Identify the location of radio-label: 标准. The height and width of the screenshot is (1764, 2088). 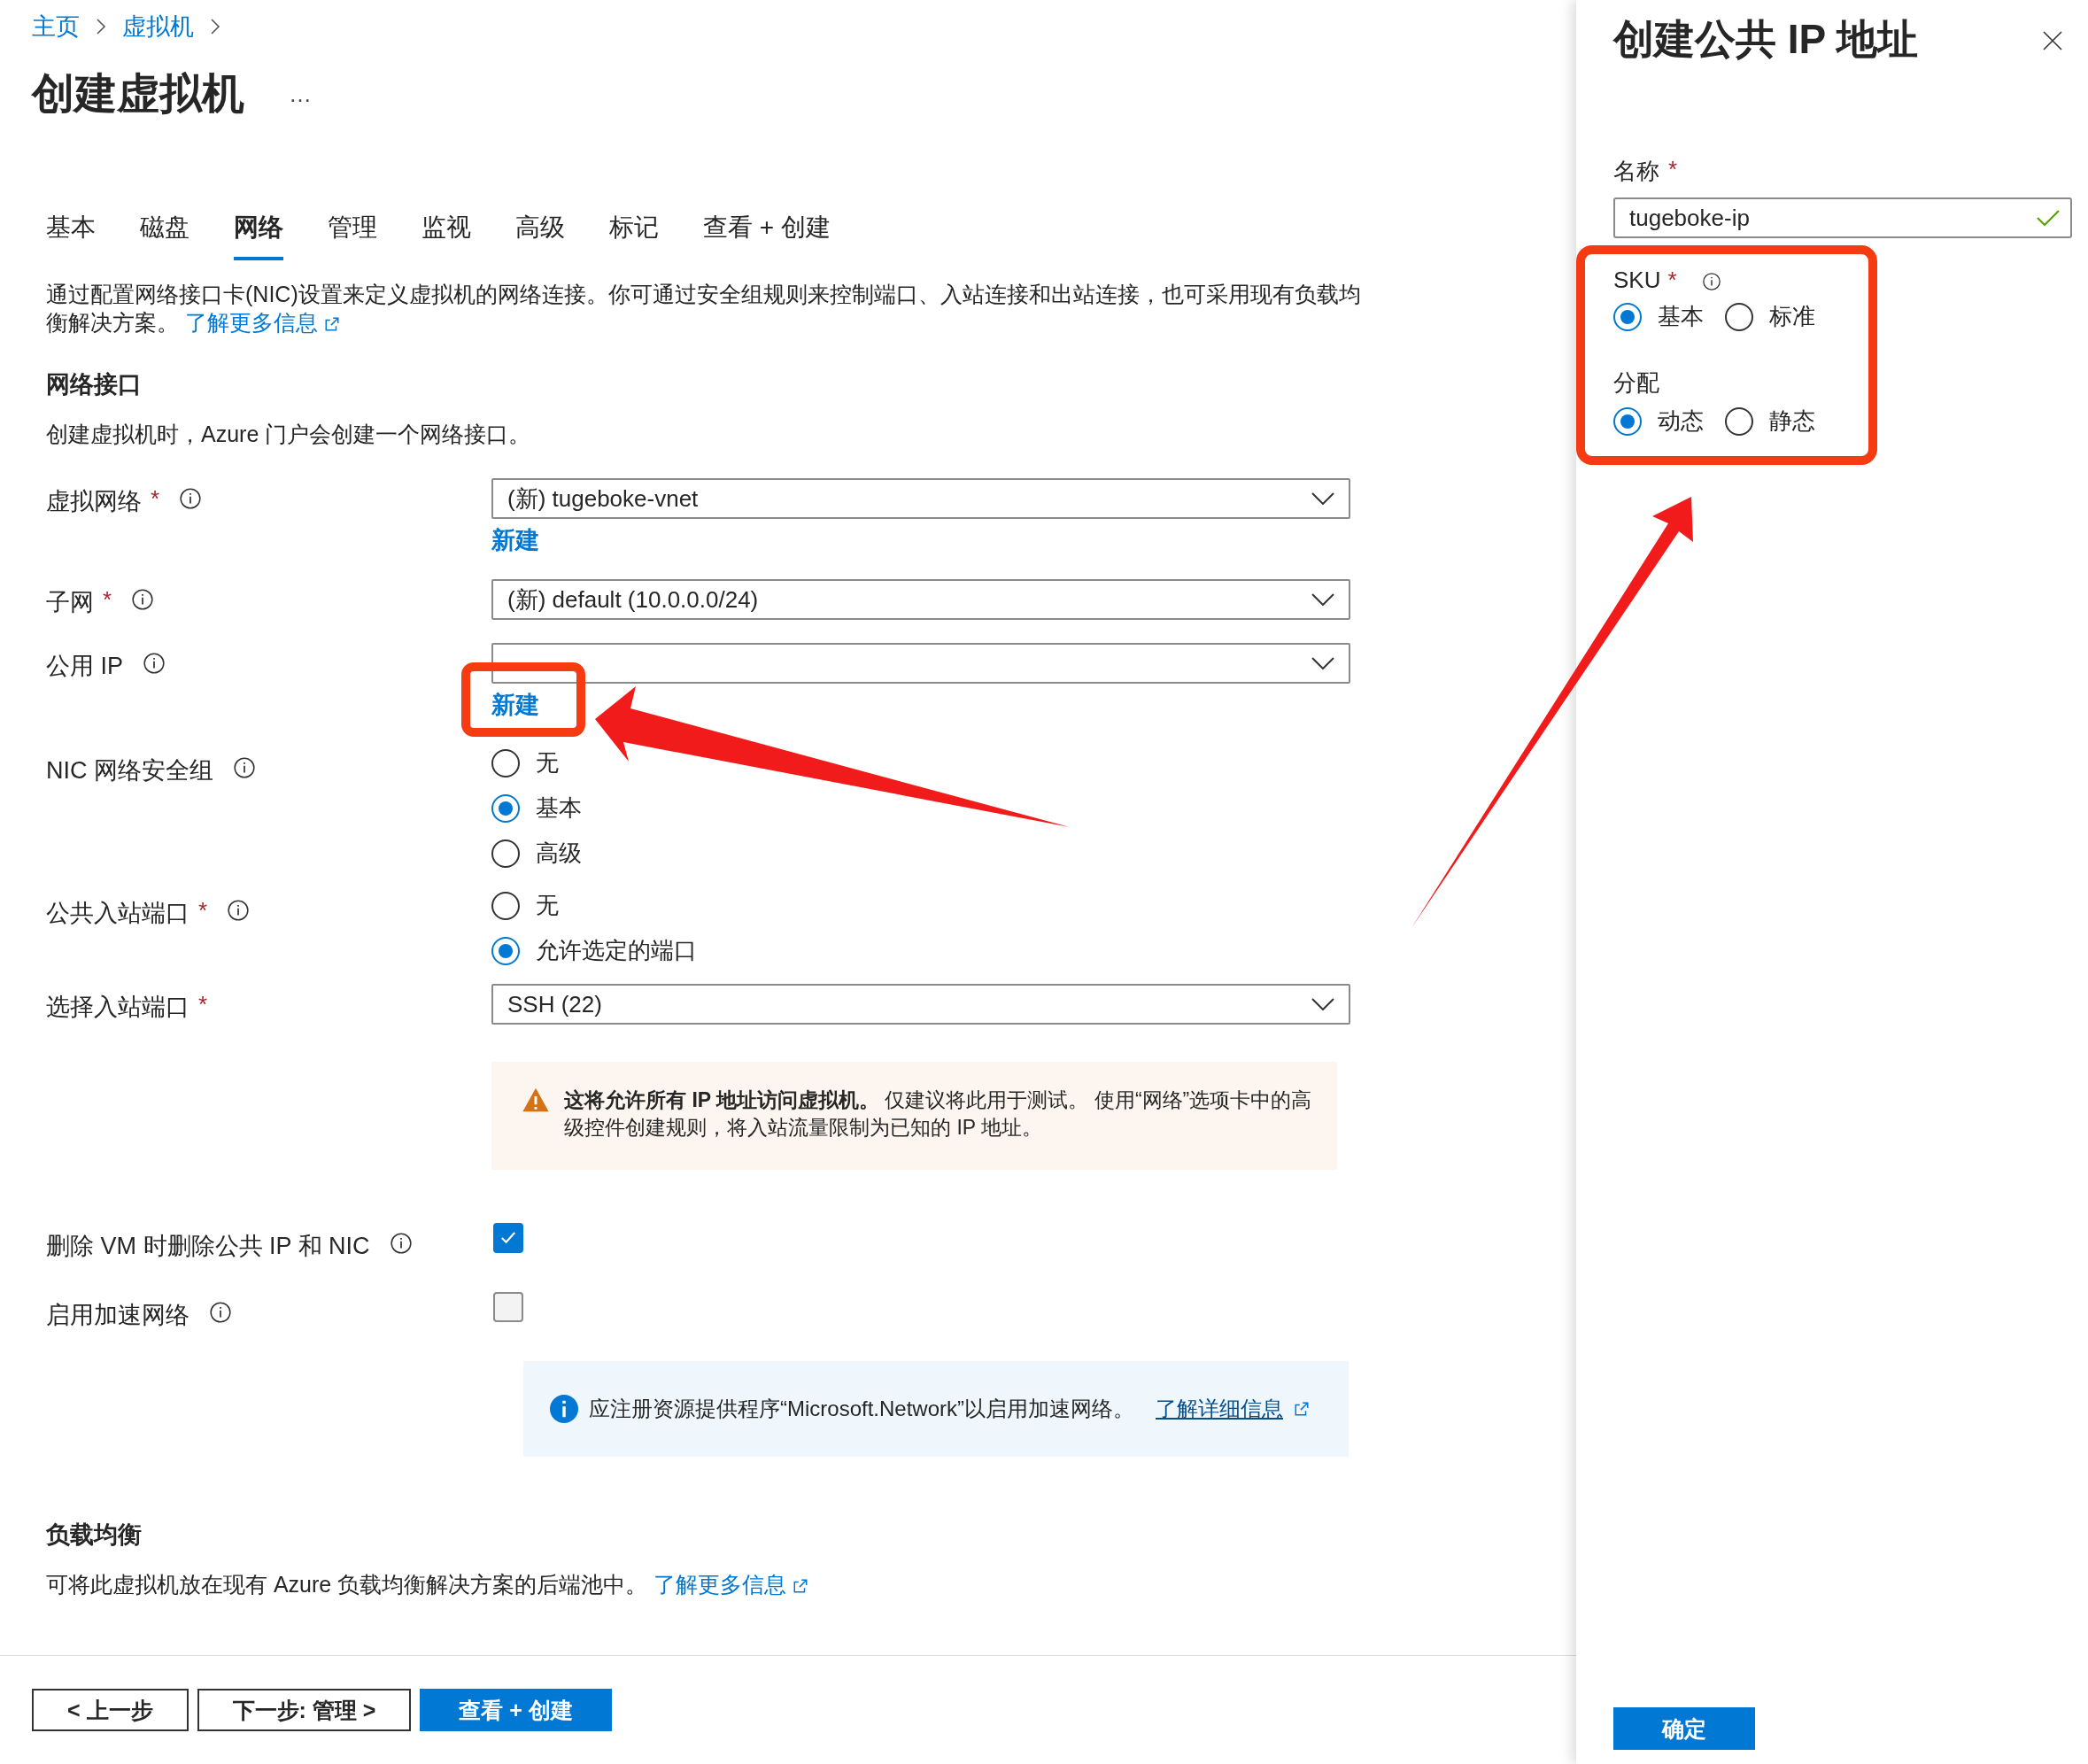
(1792, 316).